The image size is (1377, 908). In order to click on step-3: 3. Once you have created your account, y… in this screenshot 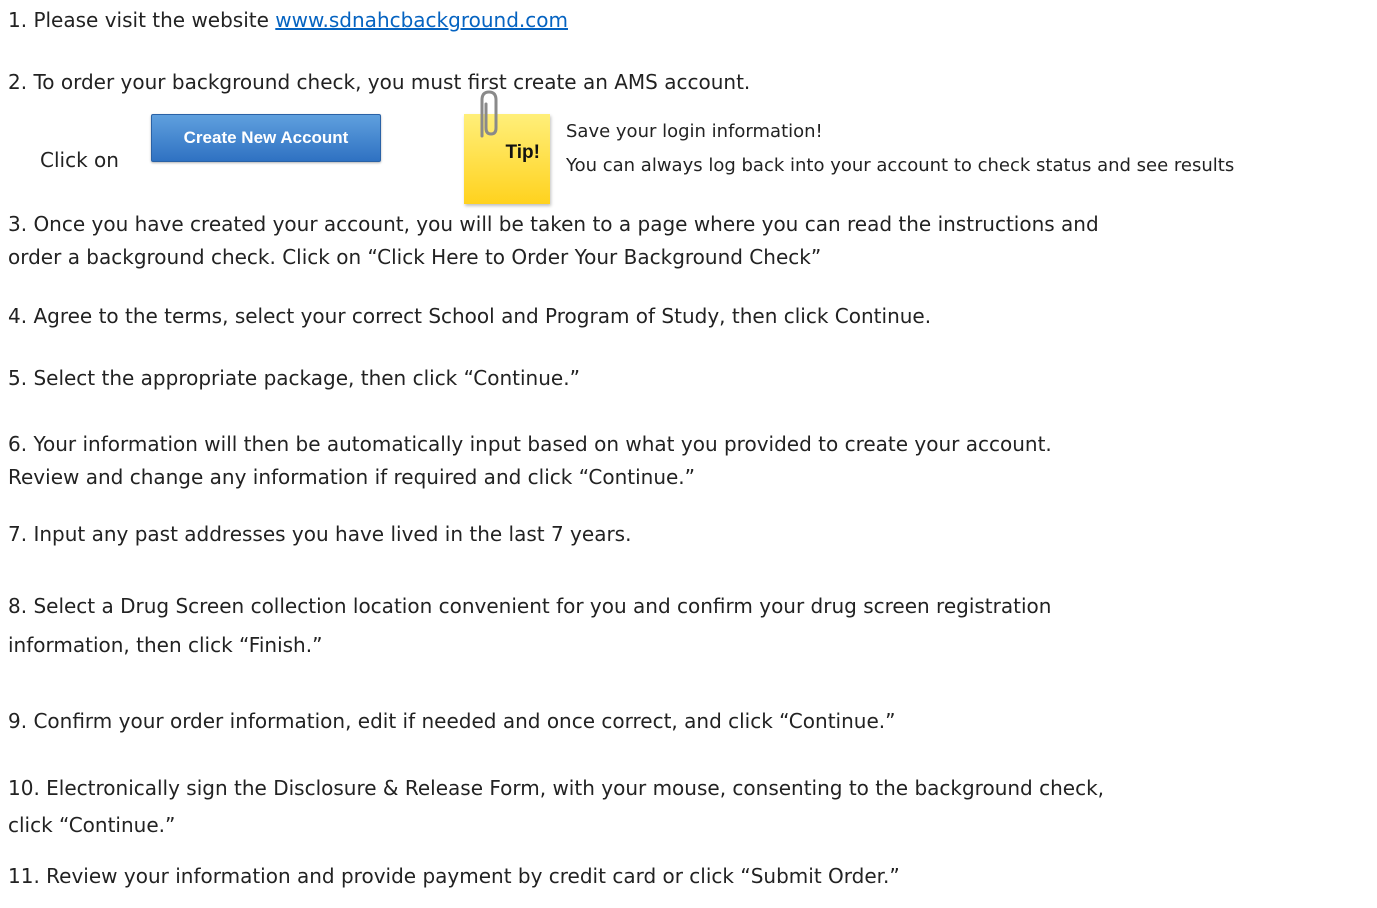, I will do `click(553, 240)`.